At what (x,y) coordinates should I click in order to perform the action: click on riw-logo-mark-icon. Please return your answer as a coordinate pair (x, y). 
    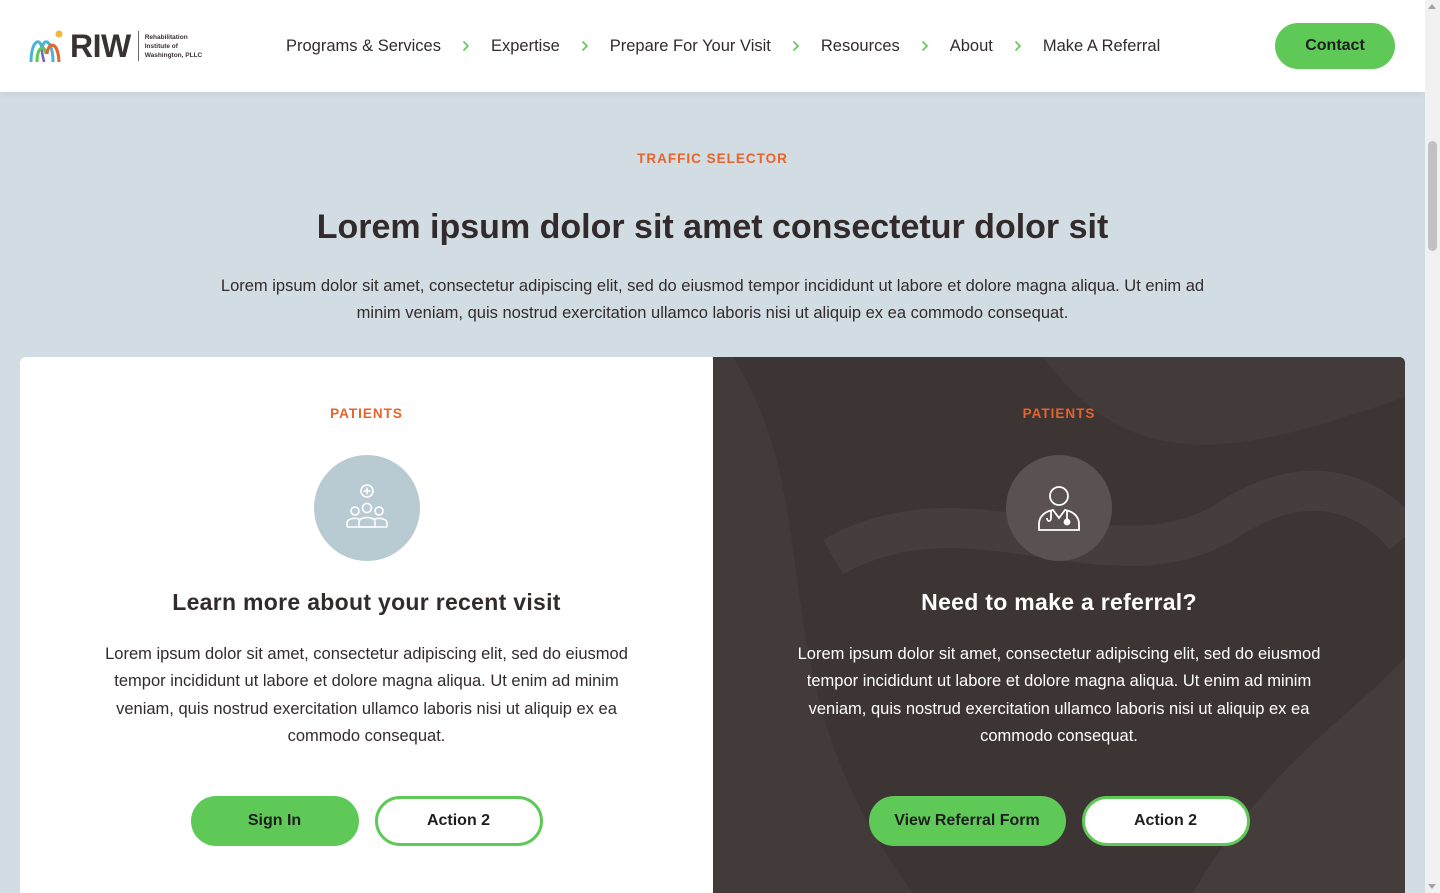
    Looking at the image, I should click on (46, 46).